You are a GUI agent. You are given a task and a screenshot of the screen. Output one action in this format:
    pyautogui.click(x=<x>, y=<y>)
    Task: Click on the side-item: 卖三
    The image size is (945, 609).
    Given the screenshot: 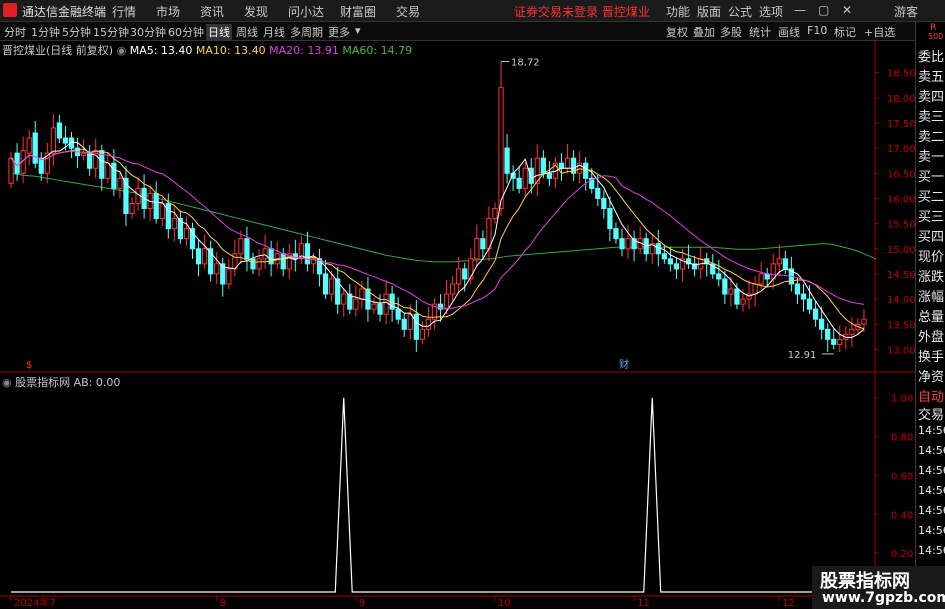 What is the action you would take?
    pyautogui.click(x=931, y=117)
    